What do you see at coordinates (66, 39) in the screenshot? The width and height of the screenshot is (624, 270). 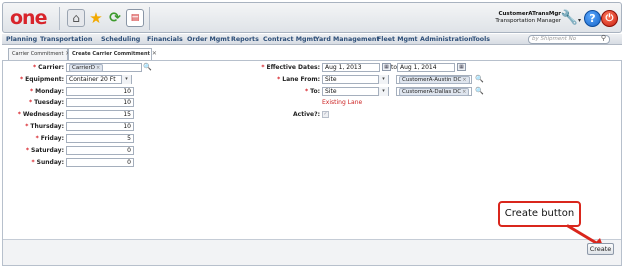 I see `menu-transportation: Transportation` at bounding box center [66, 39].